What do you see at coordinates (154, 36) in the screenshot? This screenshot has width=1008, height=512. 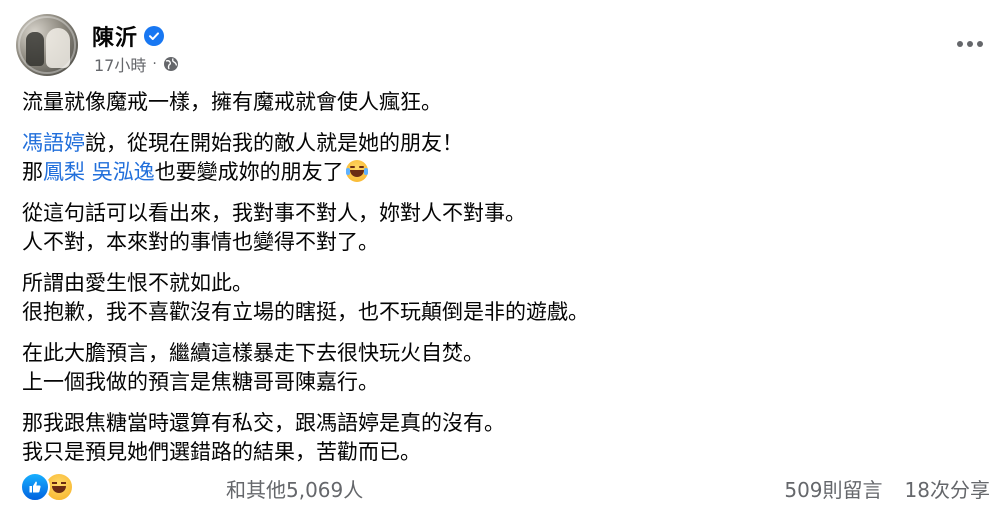 I see `verified-badge-icon` at bounding box center [154, 36].